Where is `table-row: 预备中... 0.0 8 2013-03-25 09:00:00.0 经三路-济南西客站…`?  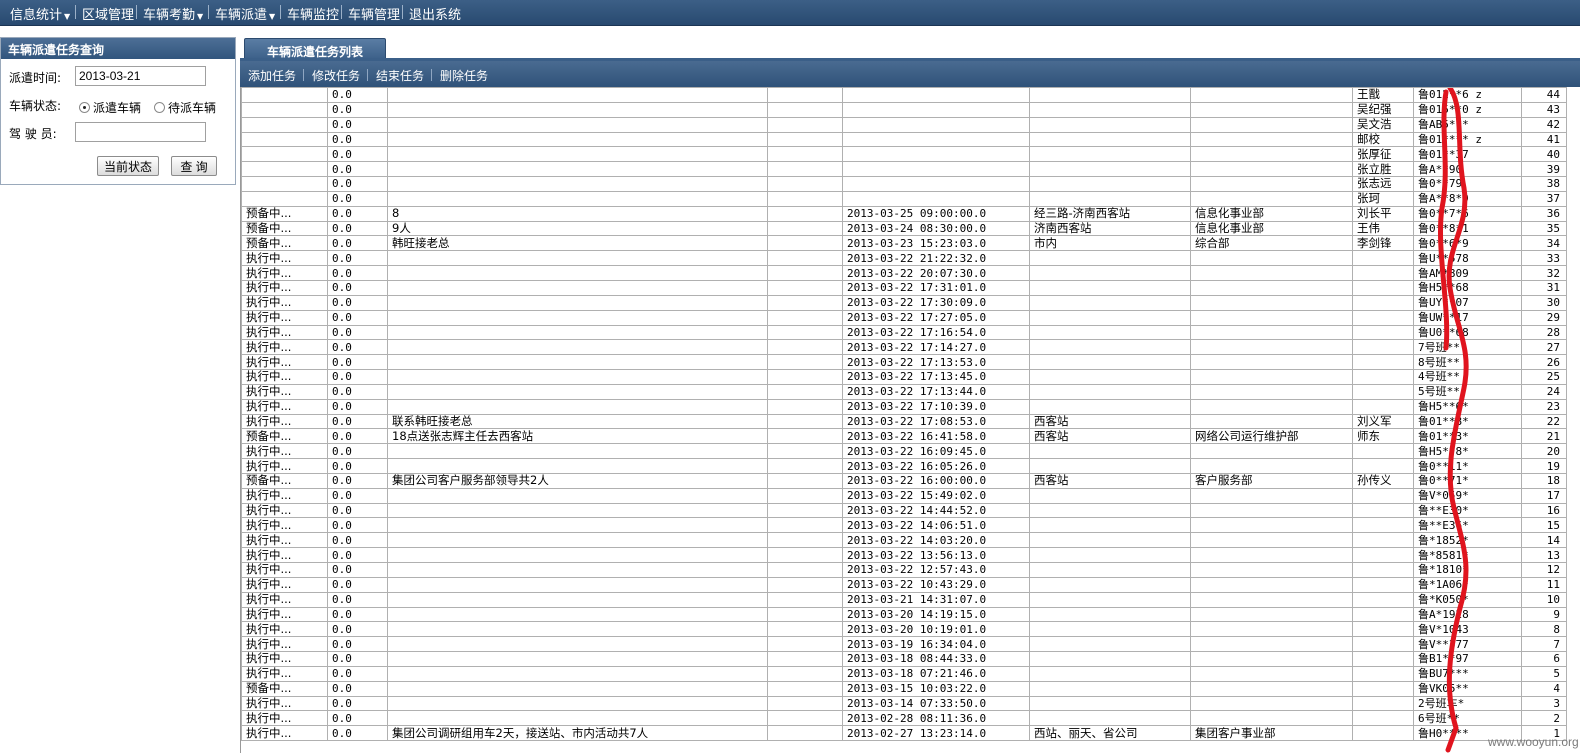
table-row: 预备中... 0.0 8 2013-03-25 09:00:00.0 经三路-济南西客站… is located at coordinates (904, 213).